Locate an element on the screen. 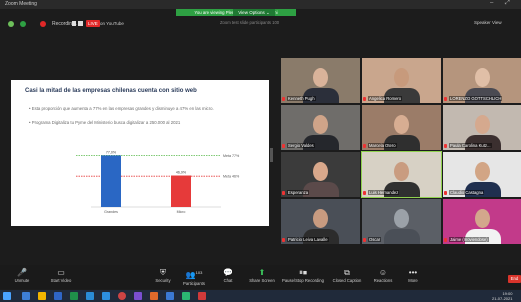  mic-off-icon: 🎤 is located at coordinates (22, 272).